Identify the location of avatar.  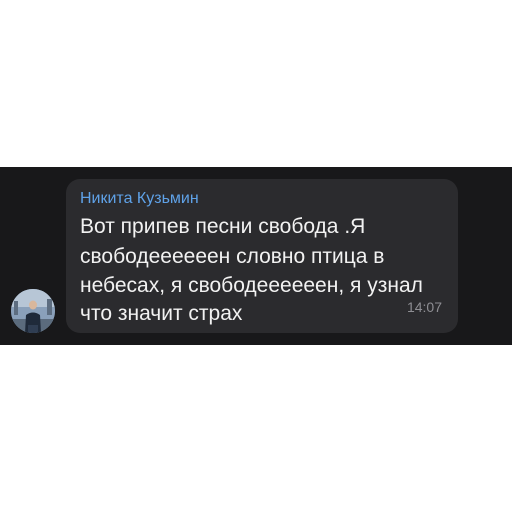
(33, 311).